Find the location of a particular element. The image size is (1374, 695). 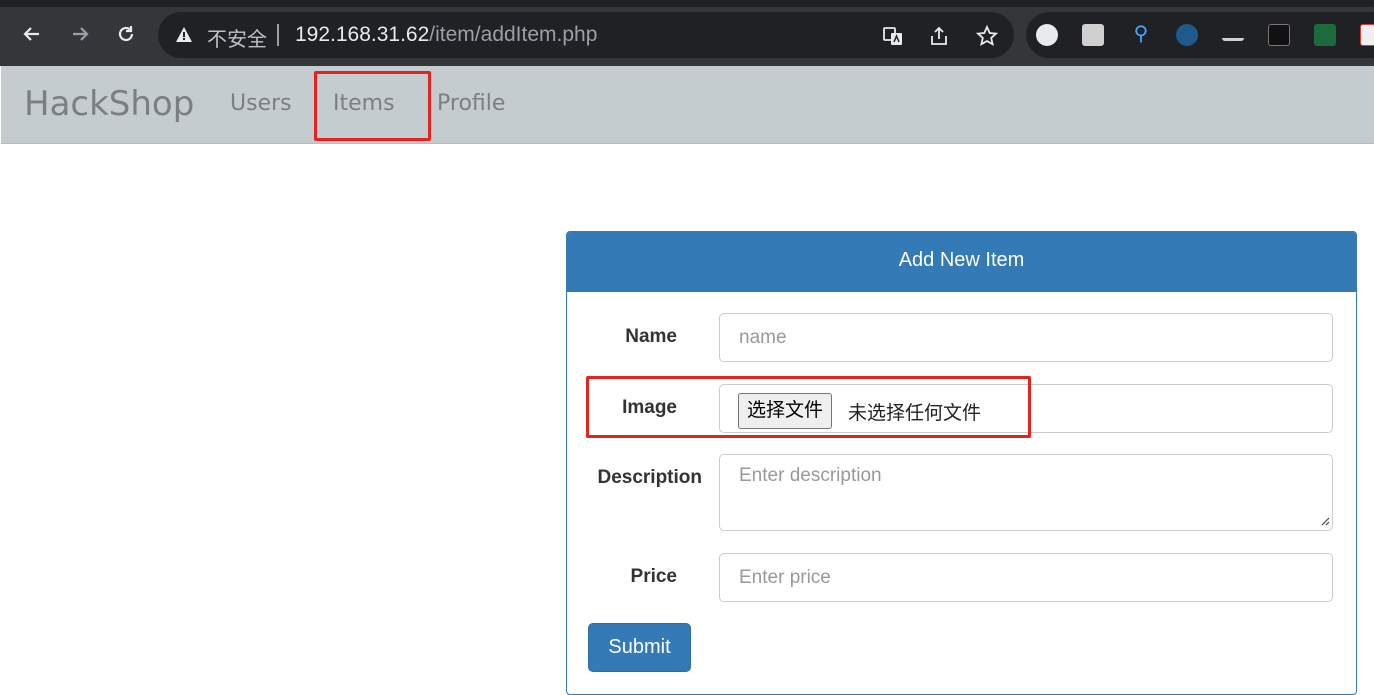

image-label: Image is located at coordinates (649, 407).